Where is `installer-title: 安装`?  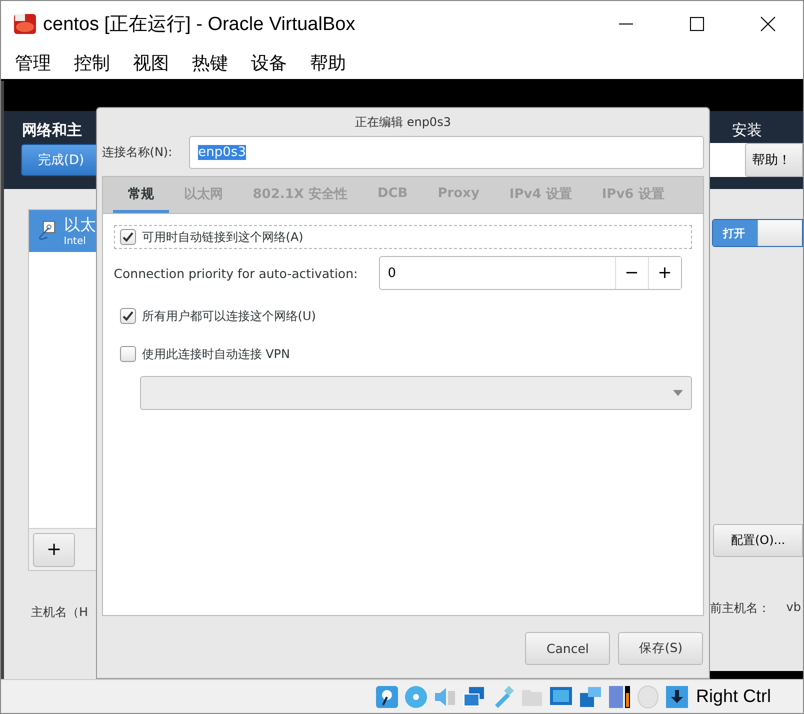 installer-title: 安装 is located at coordinates (747, 130).